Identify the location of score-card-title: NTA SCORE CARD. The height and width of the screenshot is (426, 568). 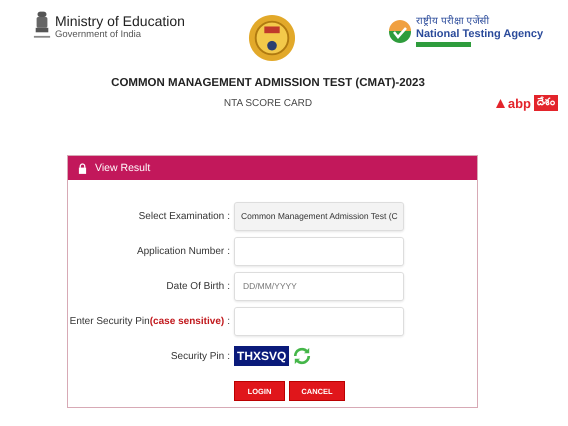
(268, 103).